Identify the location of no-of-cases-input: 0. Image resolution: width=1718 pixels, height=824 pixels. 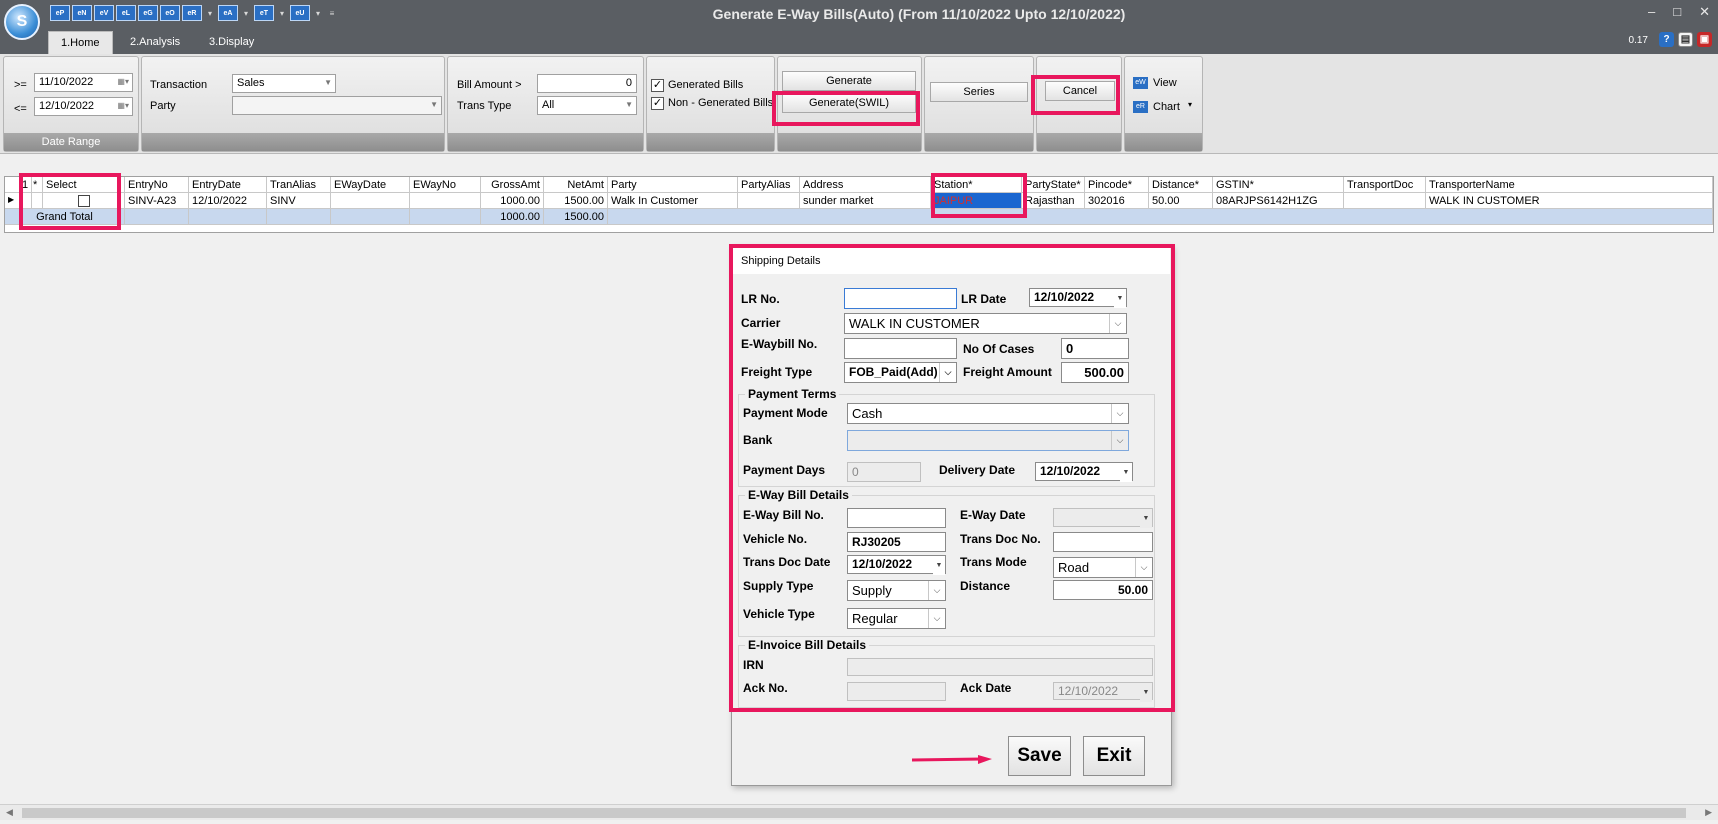
(1095, 348).